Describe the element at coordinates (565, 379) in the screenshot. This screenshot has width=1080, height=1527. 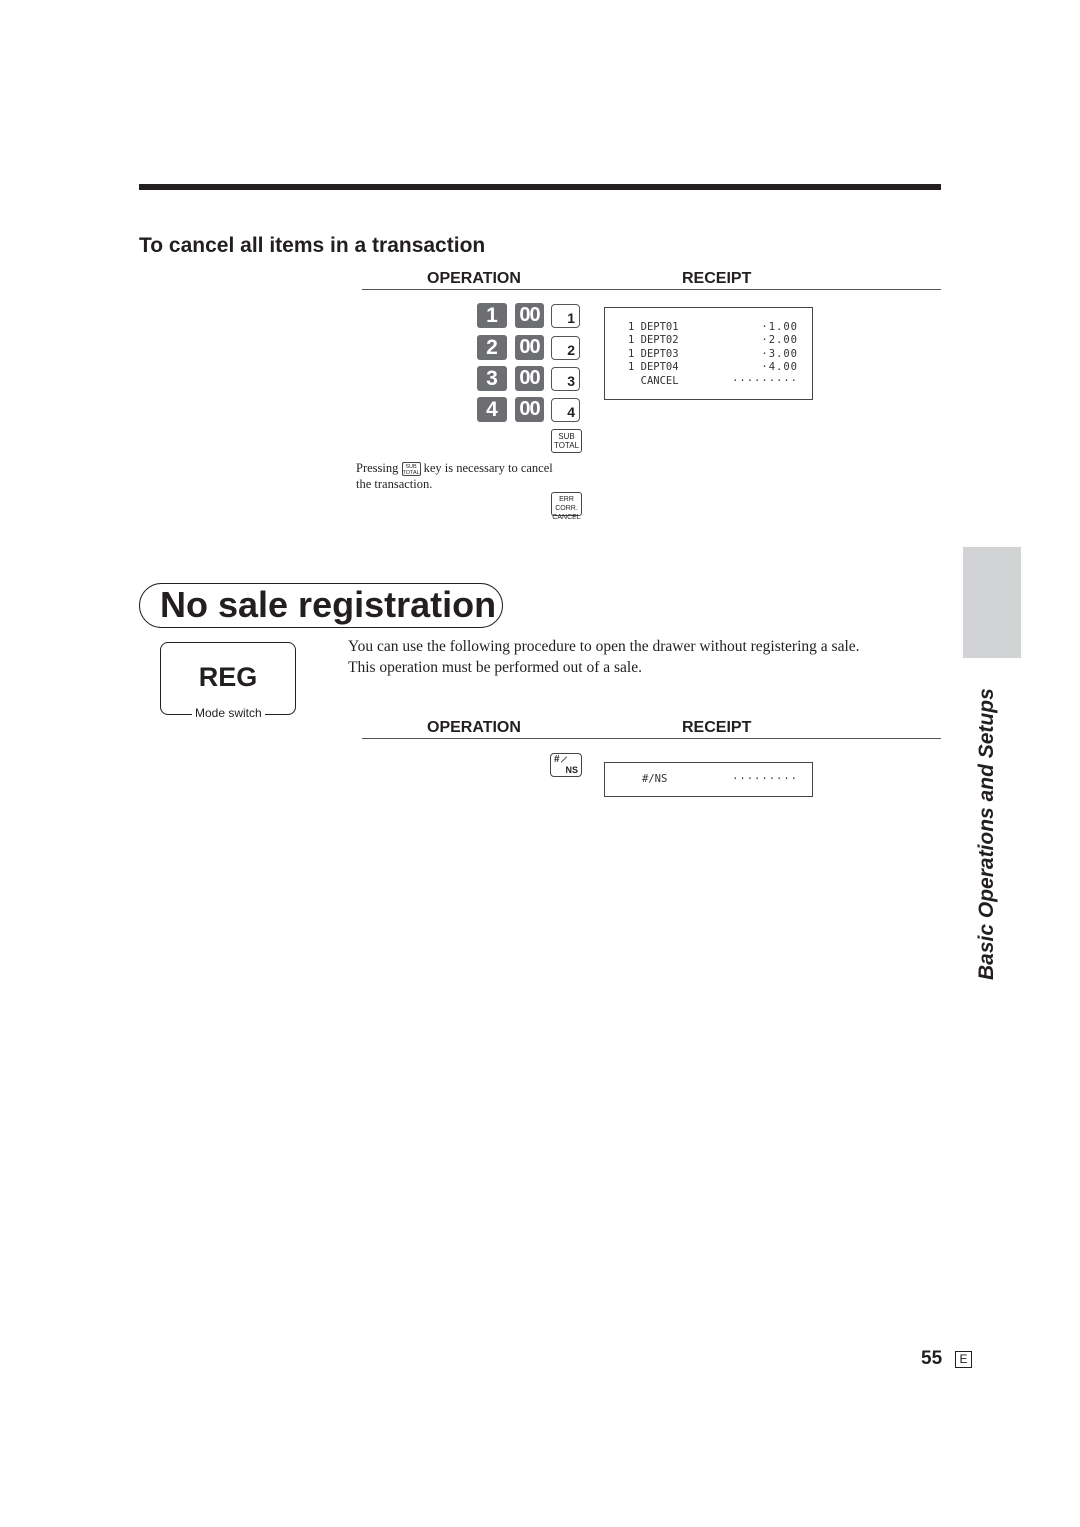
I see `department-key: 3` at that location.